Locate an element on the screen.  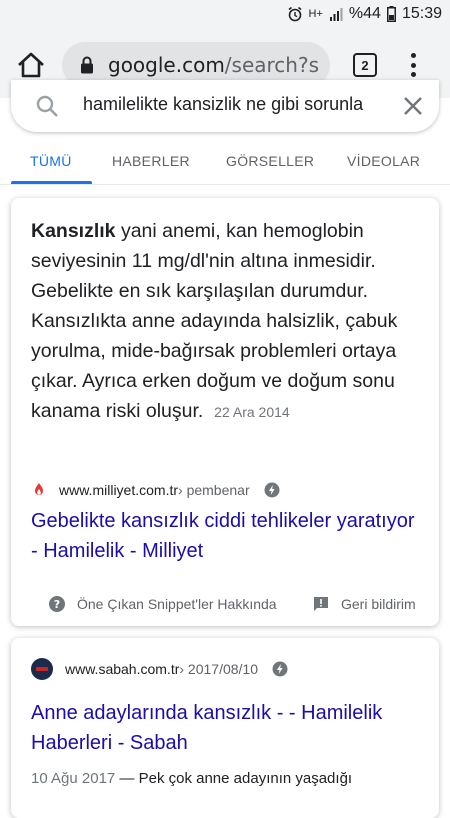
about-snippets-link: ? Öne Çıkan Snippet'ler Hakkında is located at coordinates (163, 604).